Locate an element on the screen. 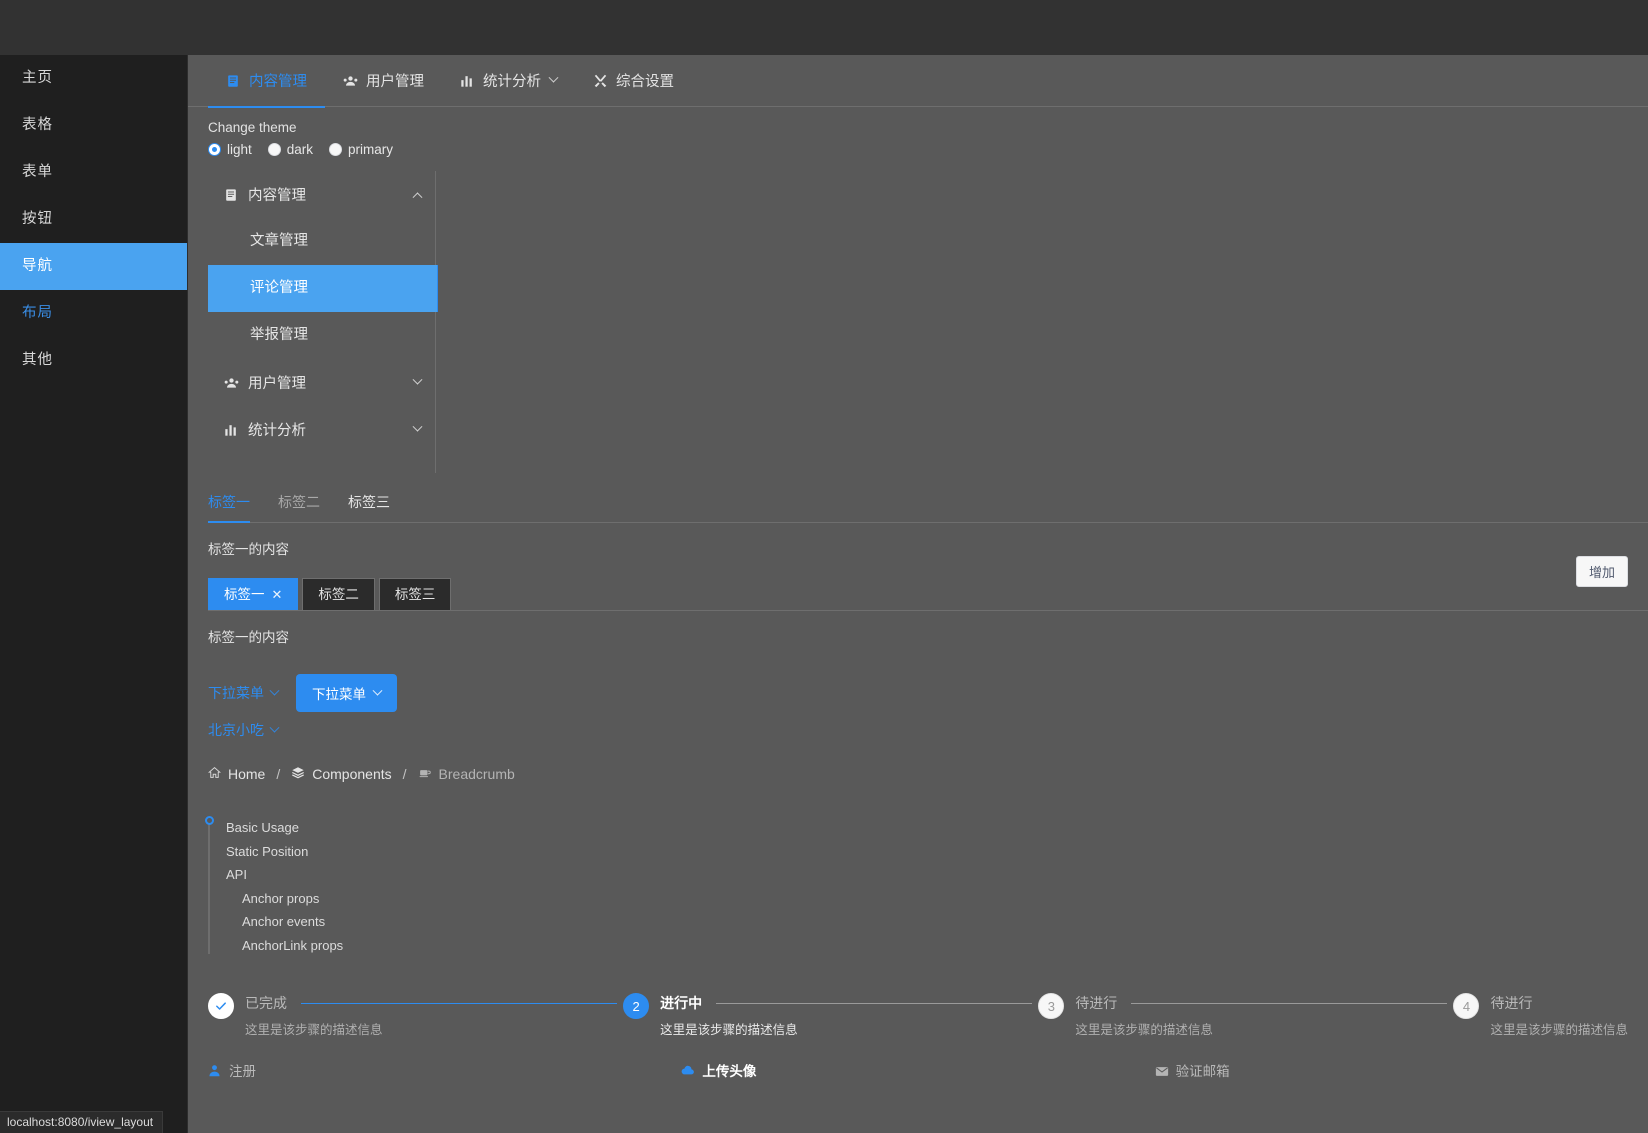 This screenshot has width=1648, height=1133. app-sidebar: 主页 表格 表单 按钮 导航 布局 其他 is located at coordinates (94, 594).